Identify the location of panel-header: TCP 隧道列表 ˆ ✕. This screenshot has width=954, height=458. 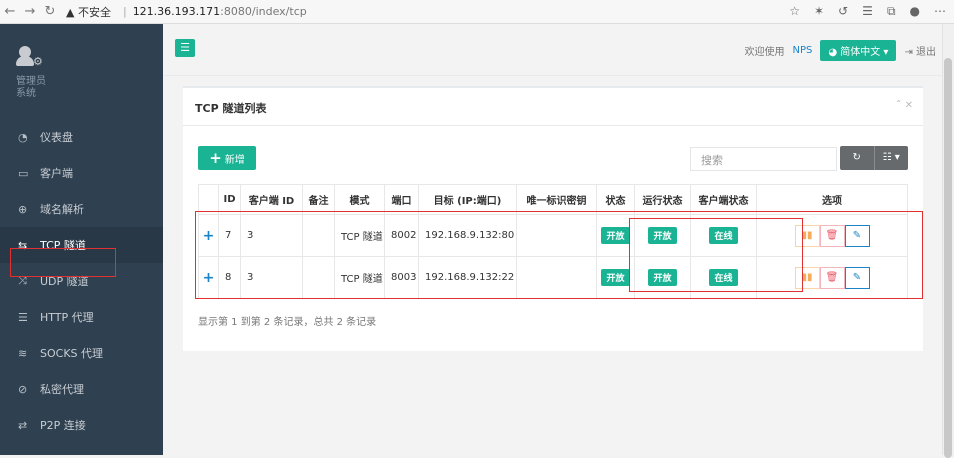
(553, 107).